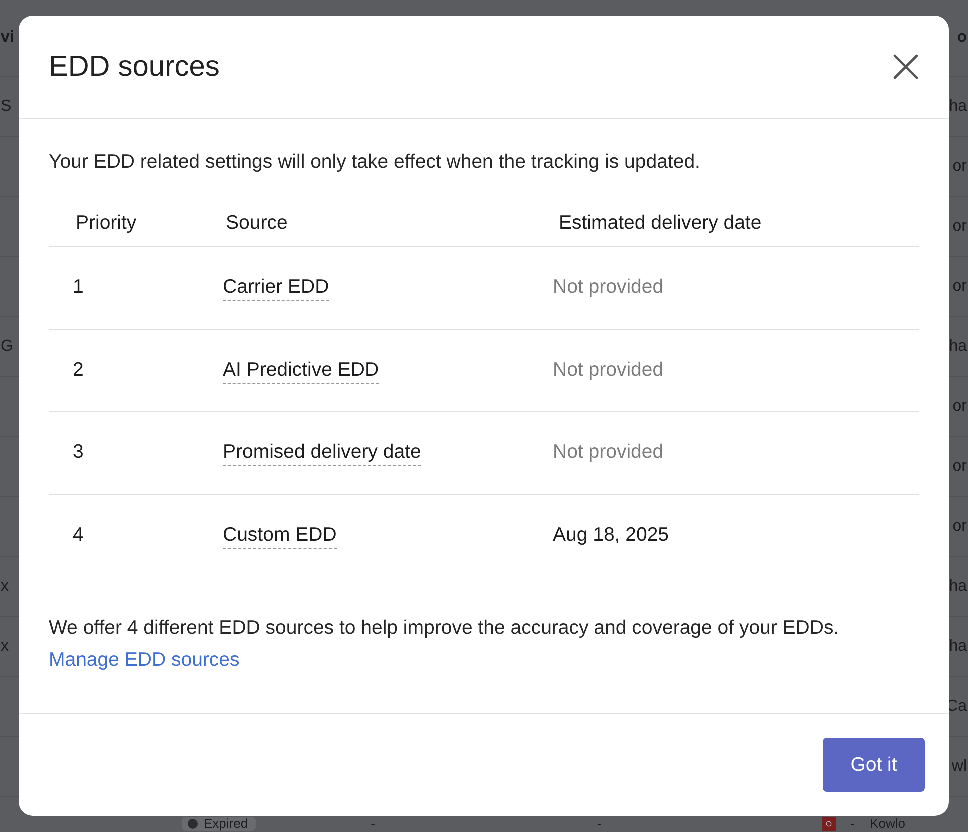 The height and width of the screenshot is (832, 968). I want to click on date-cell-text: Aug 18, 2025, so click(611, 535).